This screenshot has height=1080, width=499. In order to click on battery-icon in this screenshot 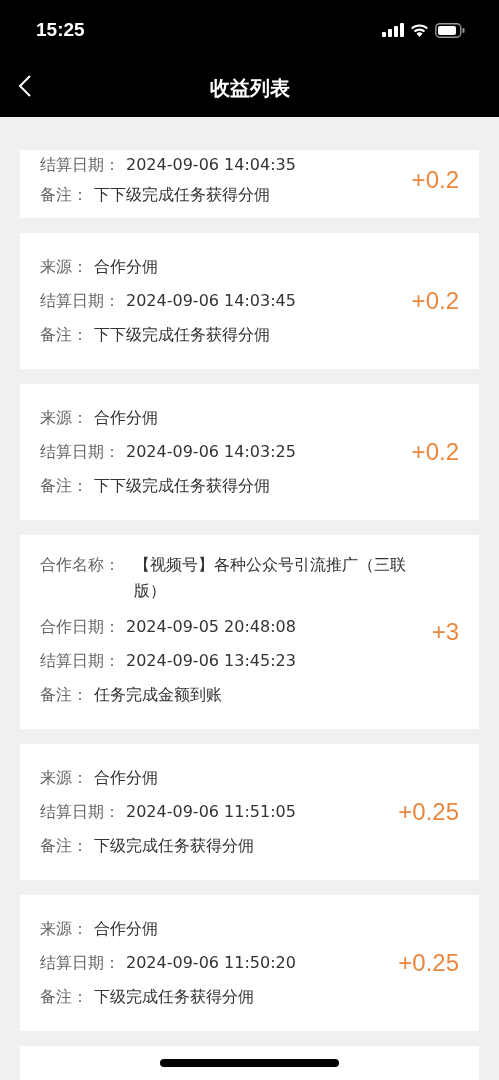, I will do `click(450, 30)`.